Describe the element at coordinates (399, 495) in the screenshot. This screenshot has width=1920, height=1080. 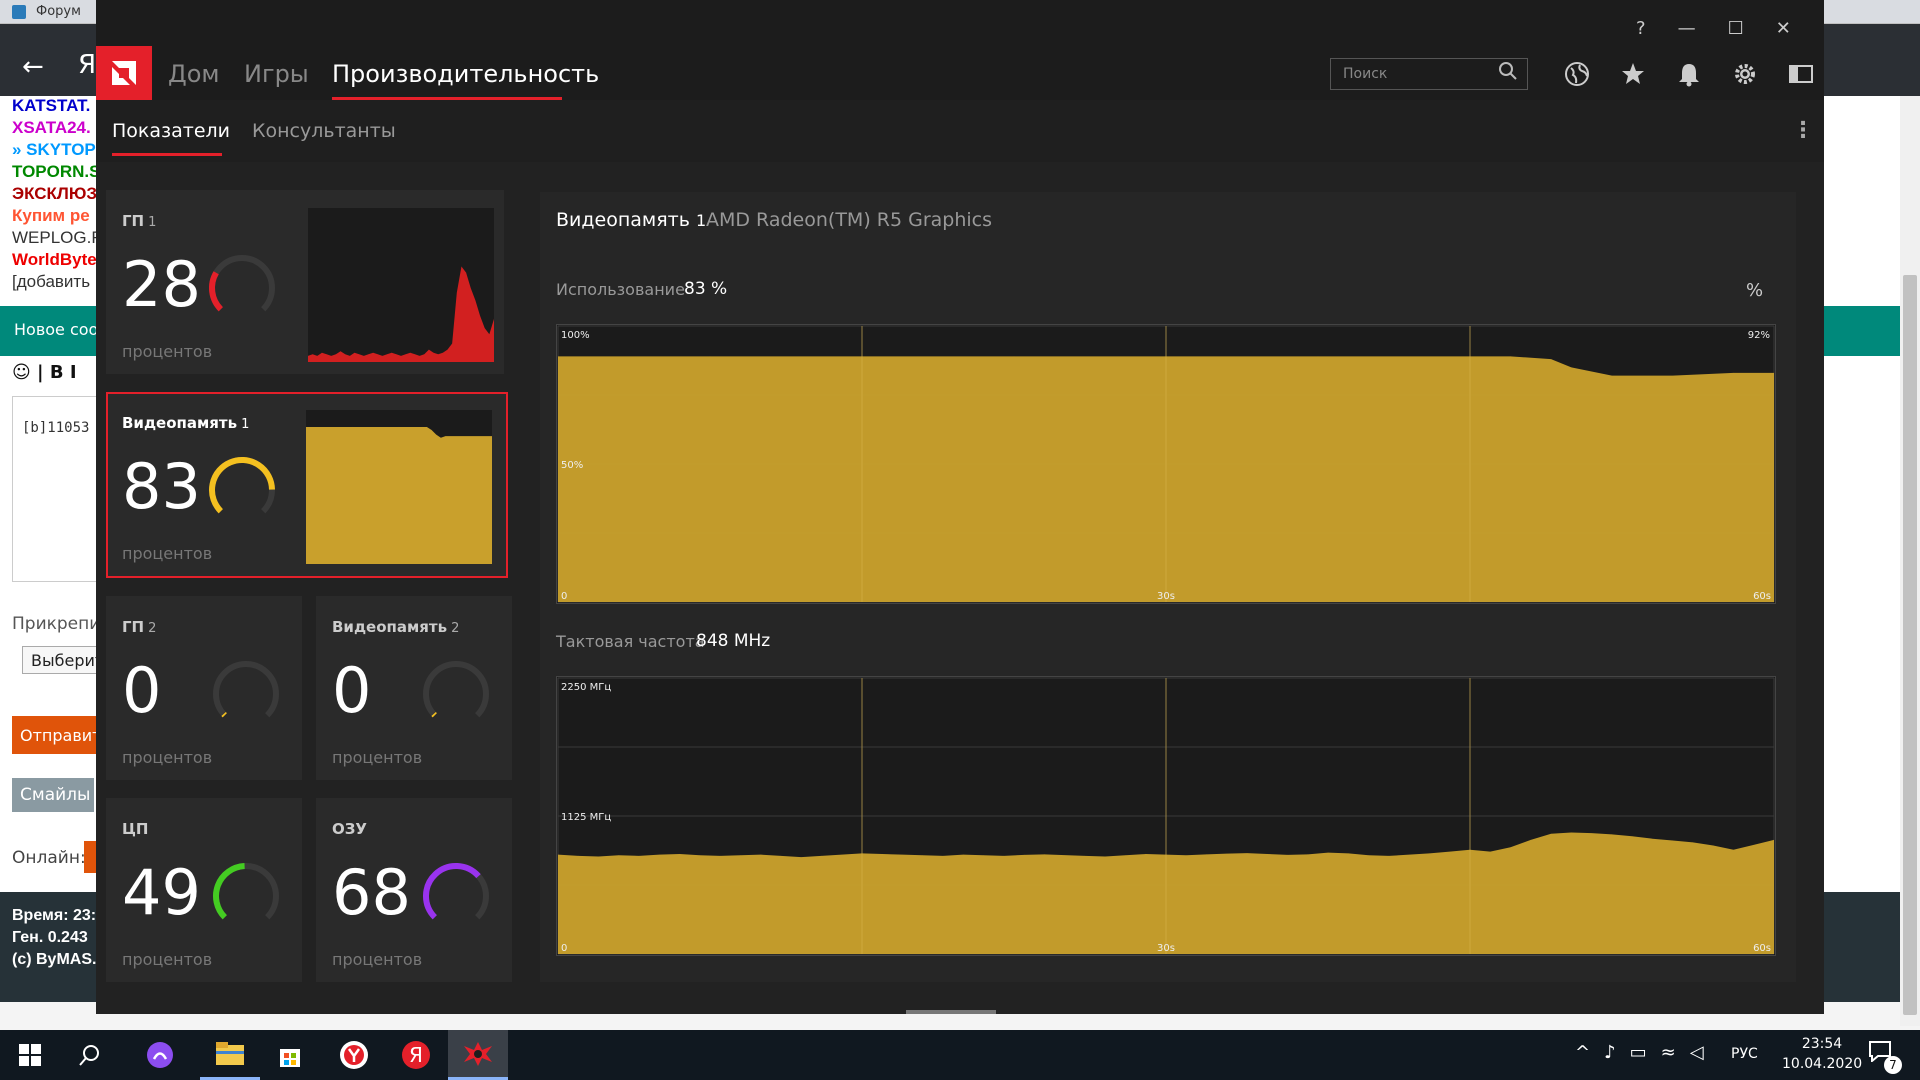
I see `area-series` at that location.